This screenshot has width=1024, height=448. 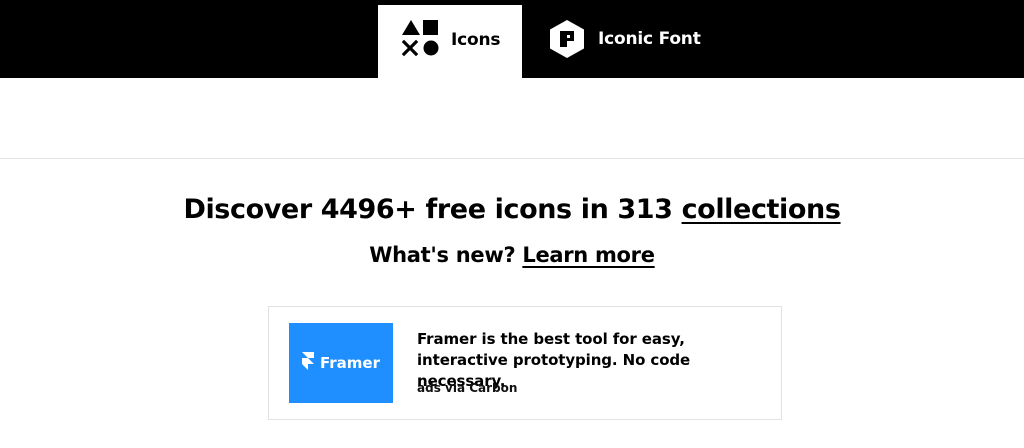 What do you see at coordinates (442, 255) in the screenshot?
I see `whats-new-text: What's new?` at bounding box center [442, 255].